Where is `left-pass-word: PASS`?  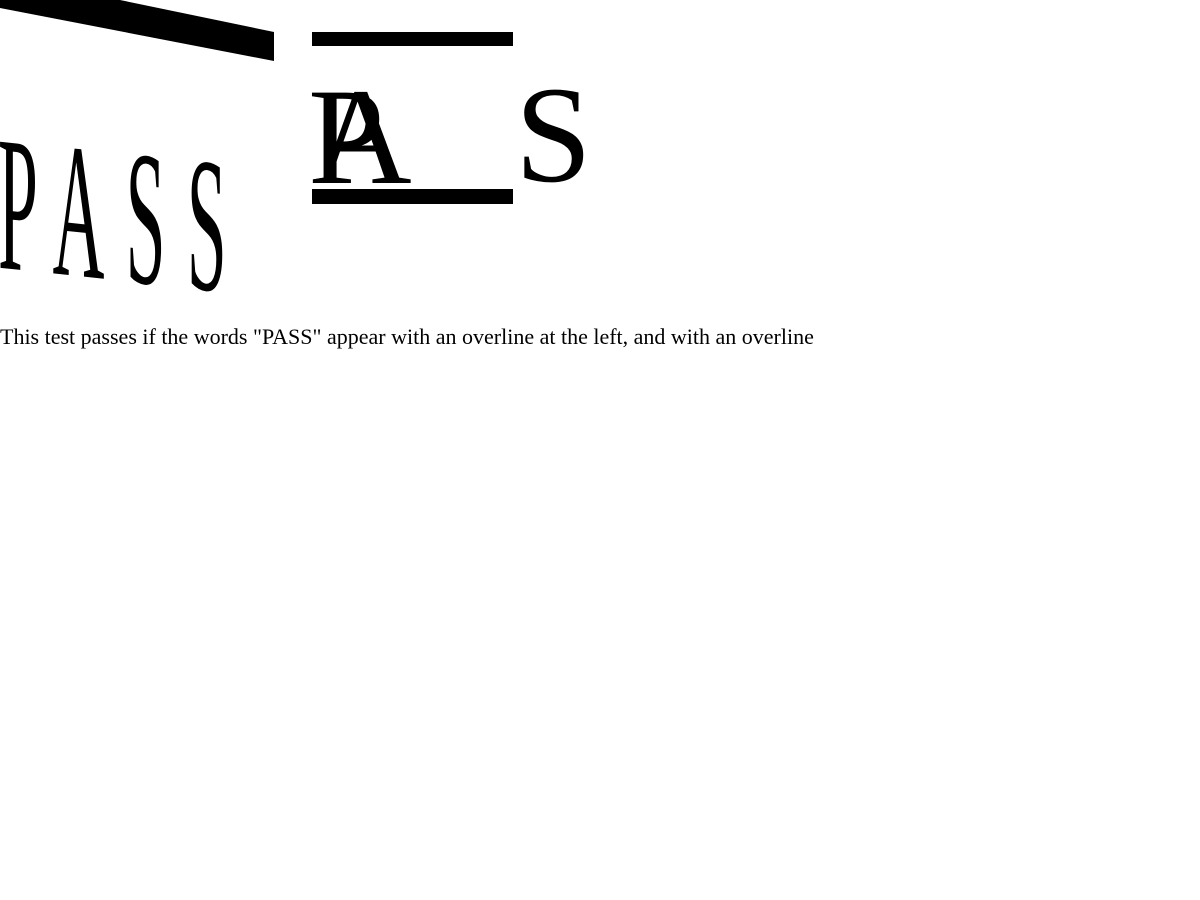
left-pass-word: PASS is located at coordinates (124, 198).